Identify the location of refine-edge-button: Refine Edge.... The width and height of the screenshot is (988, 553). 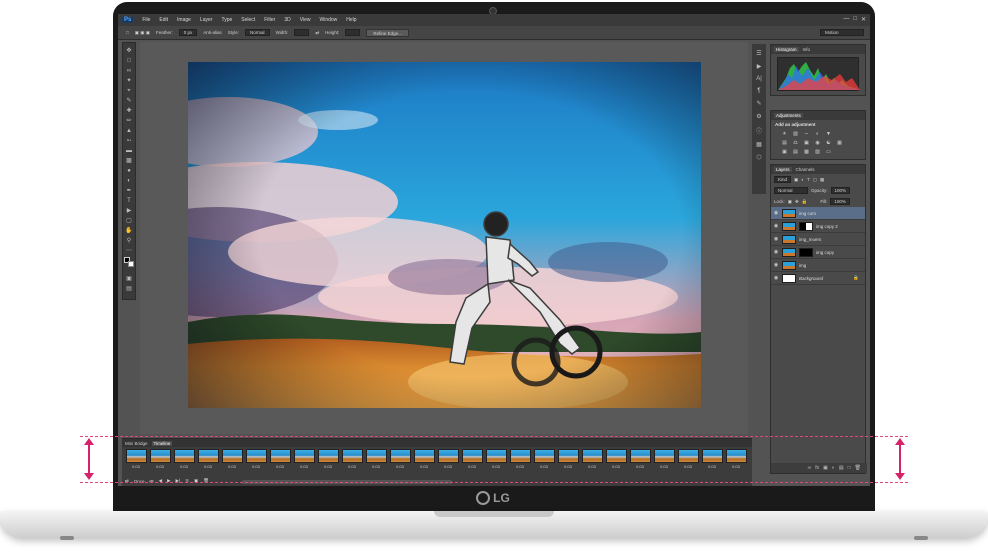
(387, 32).